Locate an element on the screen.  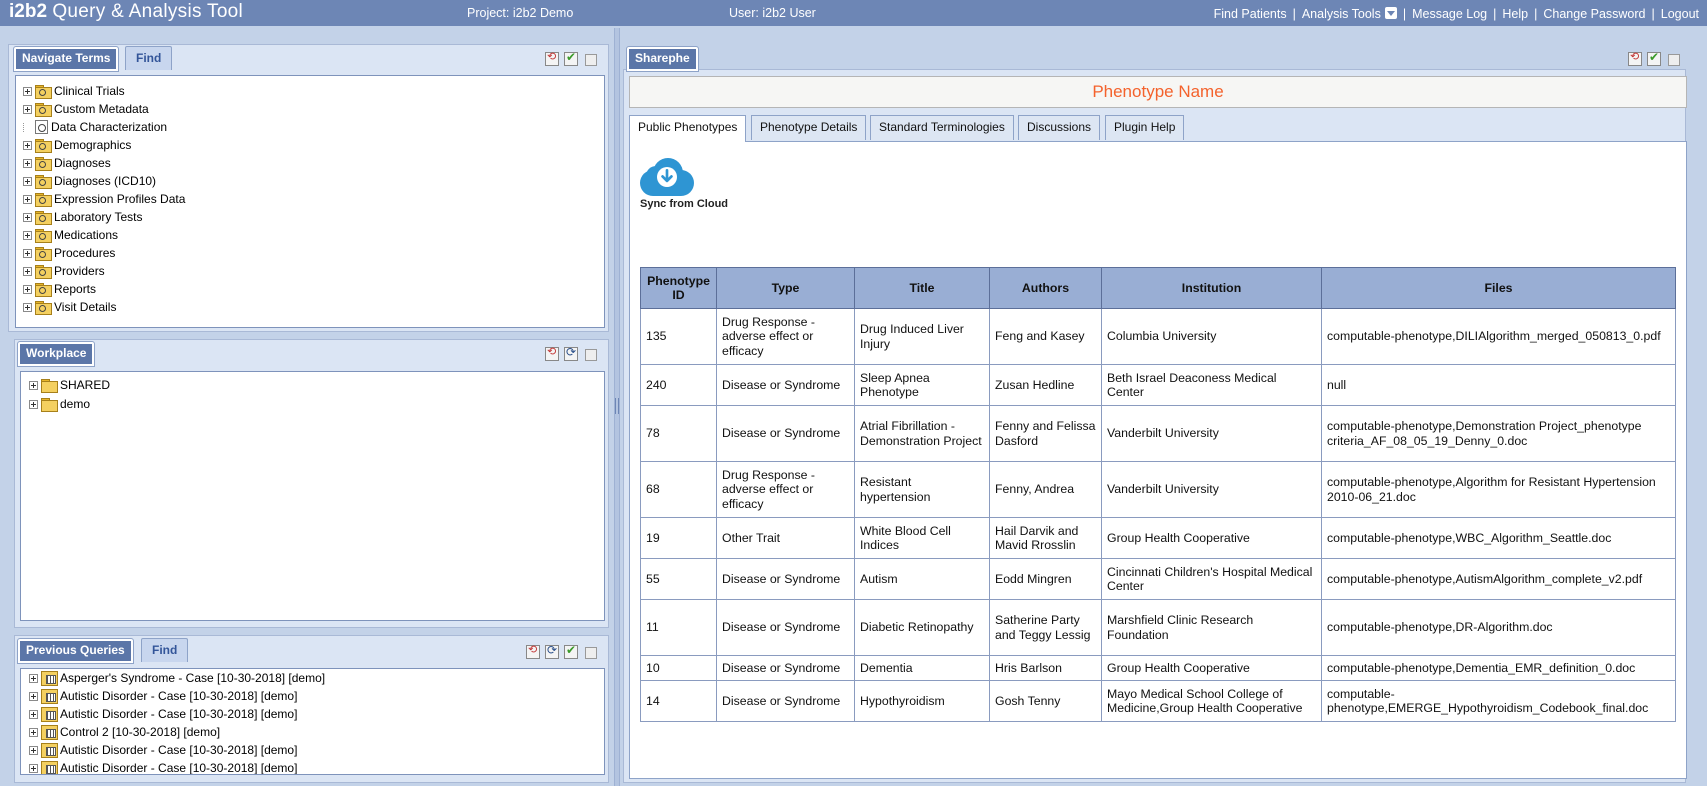
splitter-grip-icon is located at coordinates (617, 406).